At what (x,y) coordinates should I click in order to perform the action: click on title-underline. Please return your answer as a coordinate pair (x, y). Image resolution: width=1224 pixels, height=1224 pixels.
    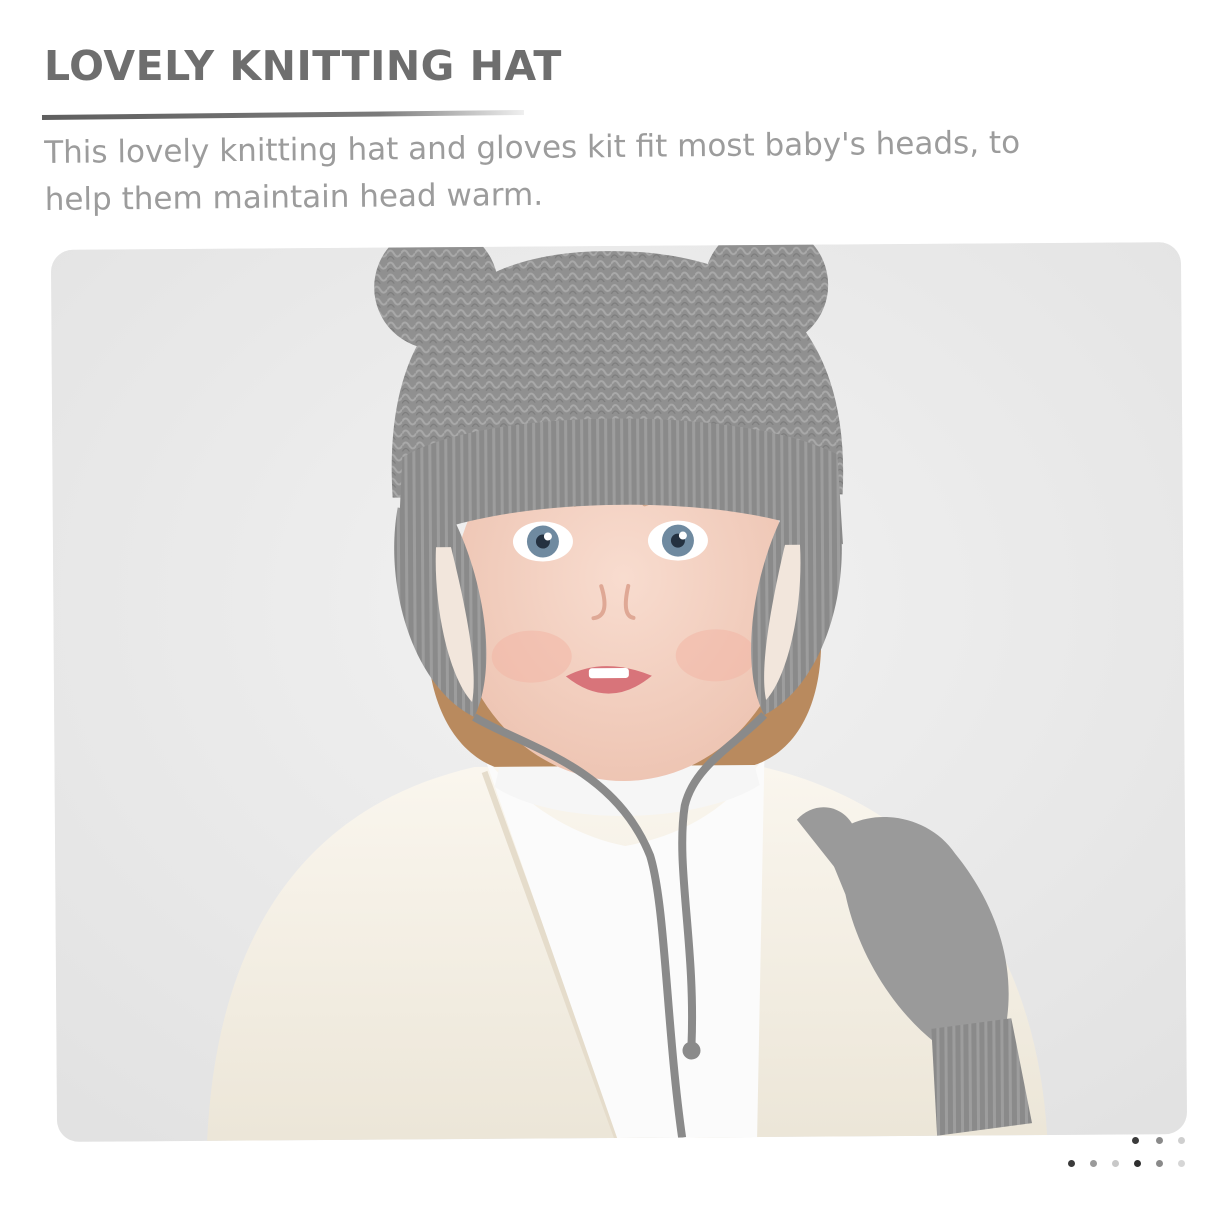
    Looking at the image, I should click on (282, 114).